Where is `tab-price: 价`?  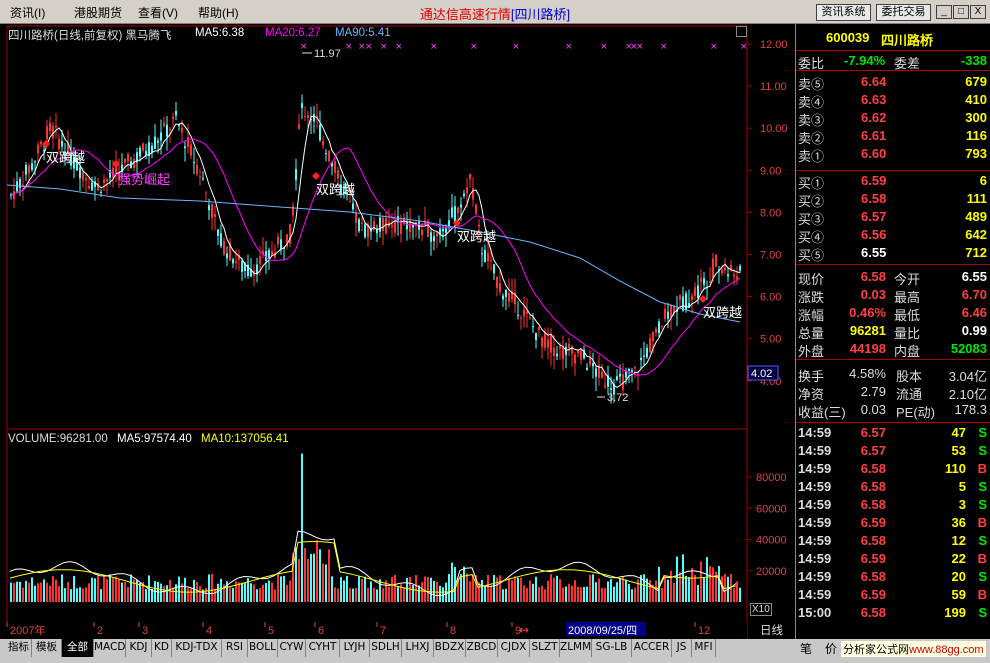 tab-price: 价 is located at coordinates (831, 648).